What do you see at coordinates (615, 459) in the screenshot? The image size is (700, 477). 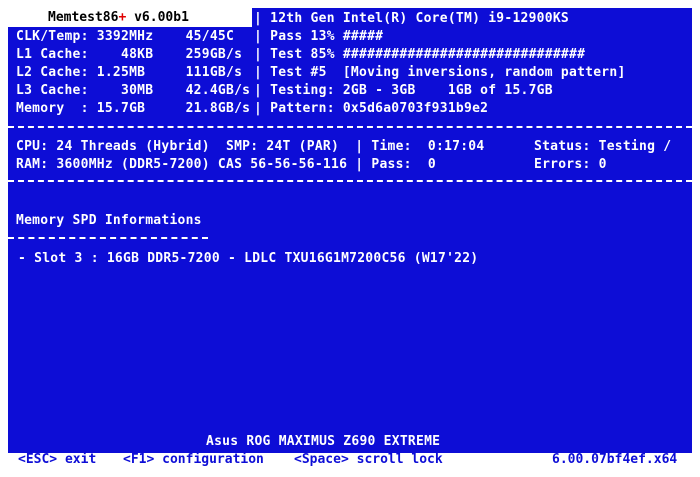 I see `build-version: 6.00.07bf4ef.x64` at bounding box center [615, 459].